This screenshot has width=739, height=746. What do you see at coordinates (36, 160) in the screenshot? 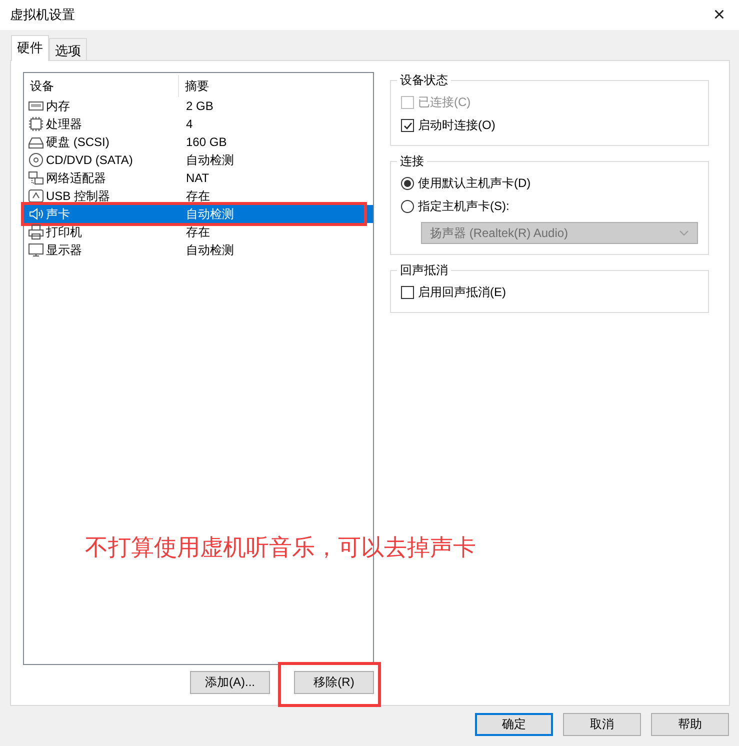
I see `disc-icon` at bounding box center [36, 160].